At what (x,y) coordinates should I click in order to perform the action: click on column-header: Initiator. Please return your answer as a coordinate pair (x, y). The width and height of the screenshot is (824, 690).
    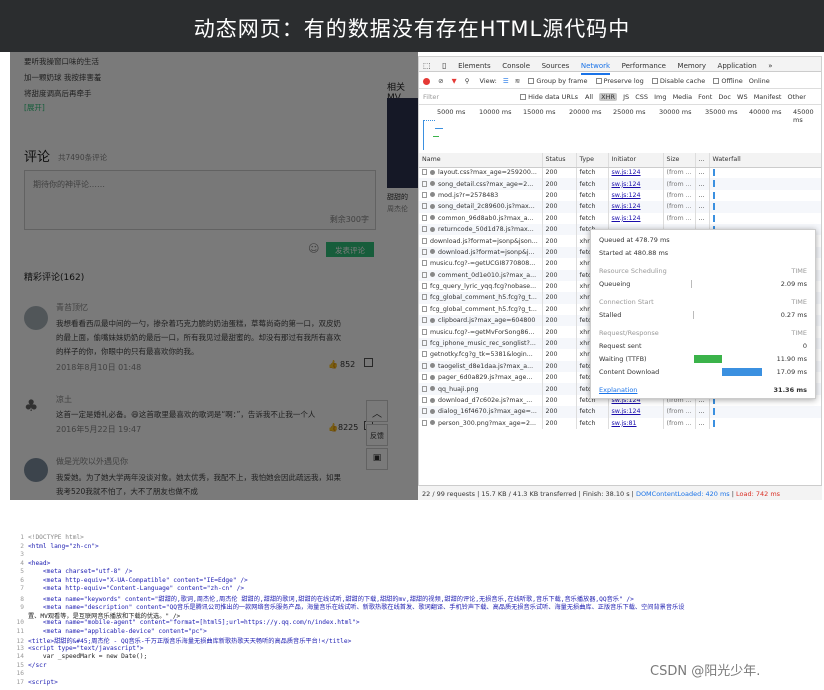
    Looking at the image, I should click on (636, 160).